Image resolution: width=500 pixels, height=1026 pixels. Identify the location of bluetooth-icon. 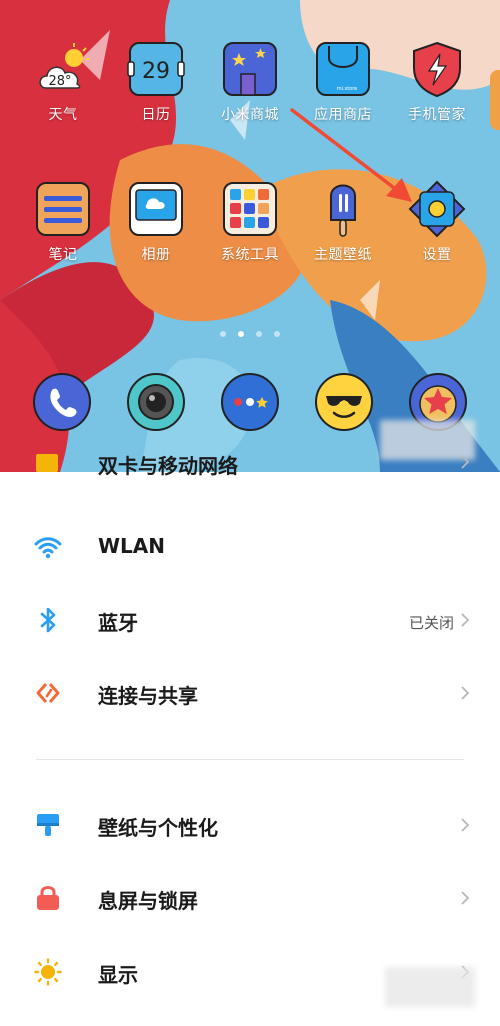
(48, 620).